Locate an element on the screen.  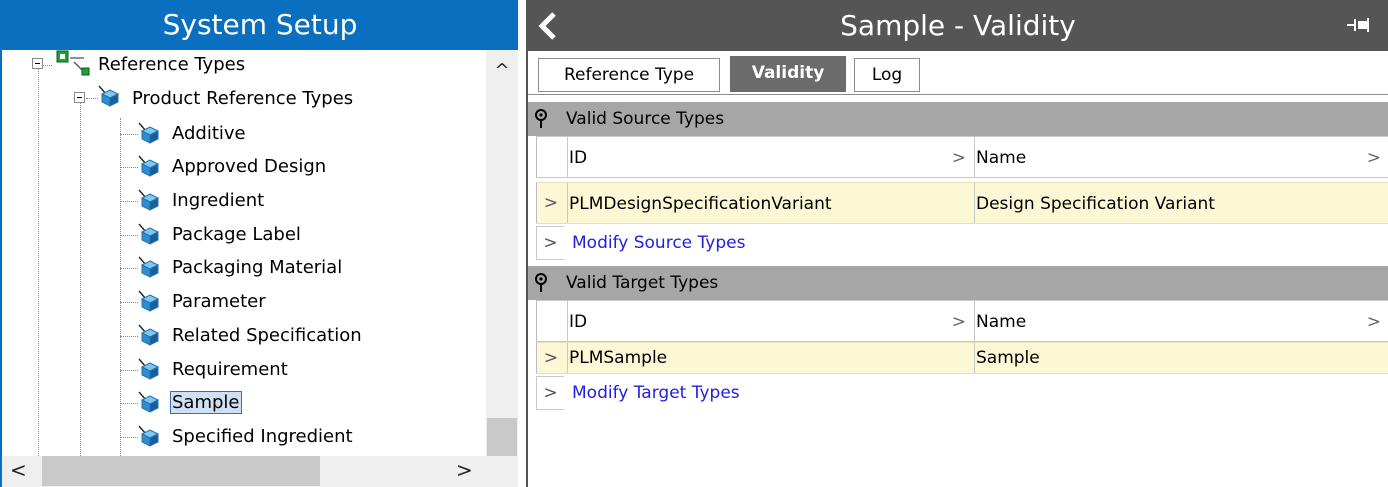
vertical-scrollbar: ^ is located at coordinates (502, 253).